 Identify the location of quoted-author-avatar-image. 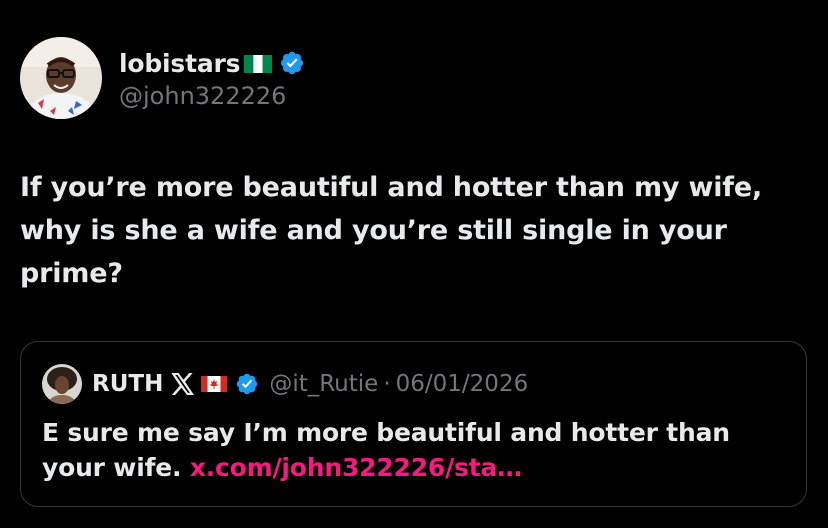
(62, 384).